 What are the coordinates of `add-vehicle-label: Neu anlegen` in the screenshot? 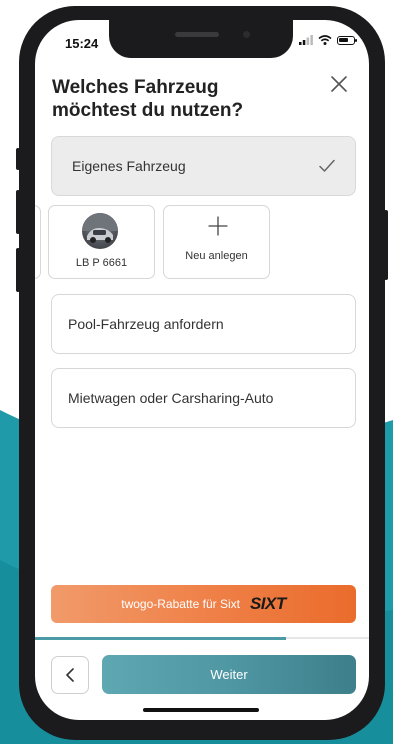 It's located at (216, 256).